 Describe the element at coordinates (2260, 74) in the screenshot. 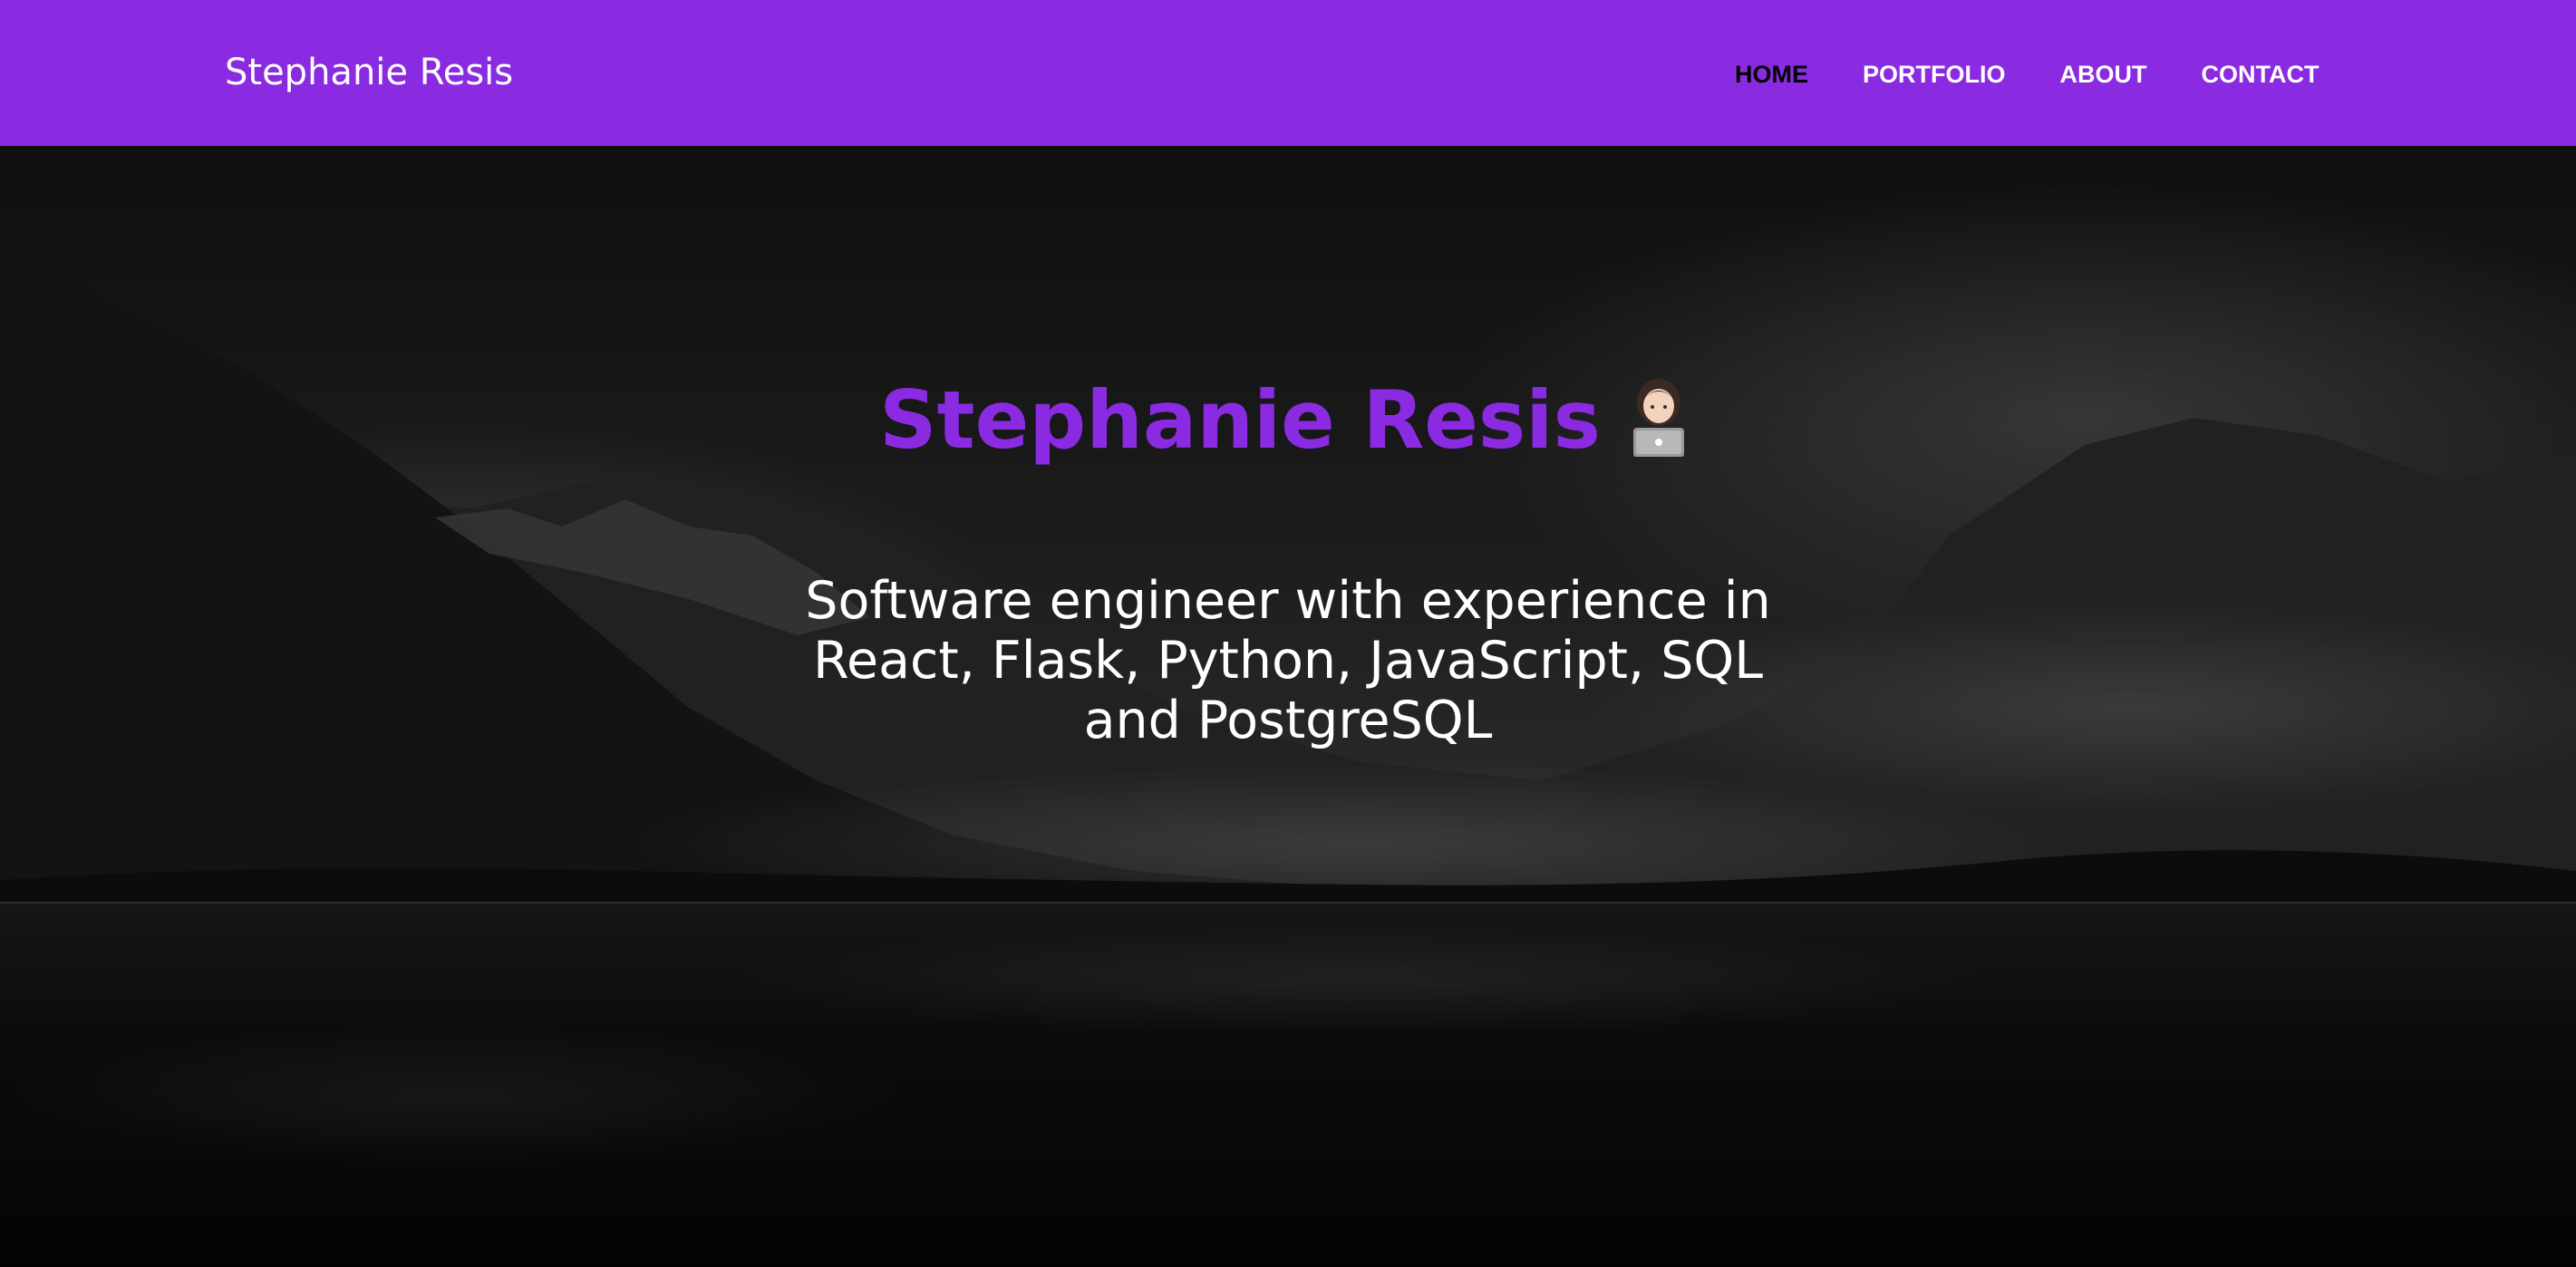

I see `nav-link-contact: CONTACT` at that location.